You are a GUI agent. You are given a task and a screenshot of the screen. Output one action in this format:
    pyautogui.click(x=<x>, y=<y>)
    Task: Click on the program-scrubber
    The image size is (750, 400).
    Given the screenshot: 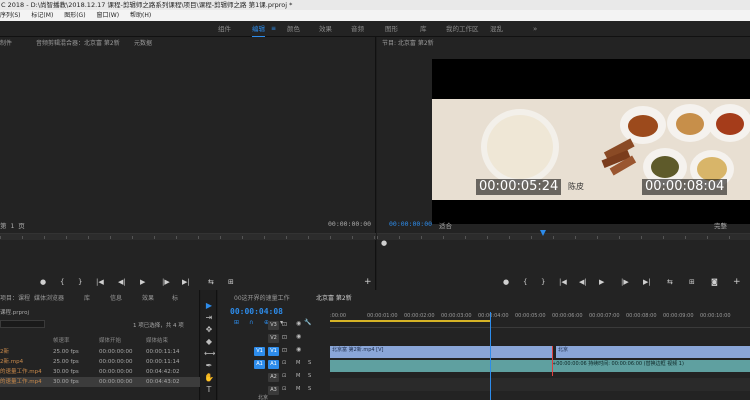 What is the action you would take?
    pyautogui.click(x=563, y=236)
    